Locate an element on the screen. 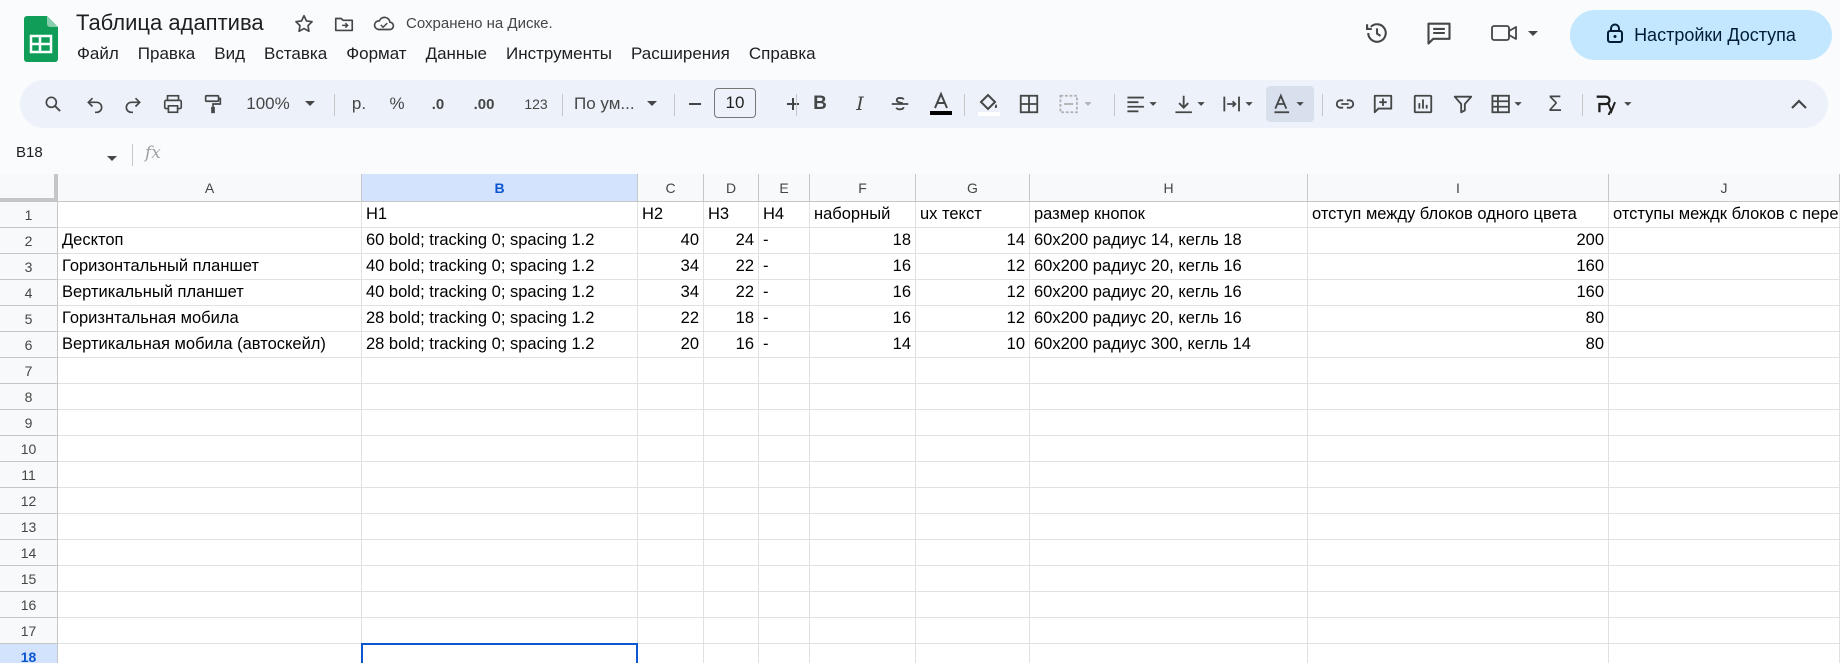  cell-a16 is located at coordinates (210, 605).